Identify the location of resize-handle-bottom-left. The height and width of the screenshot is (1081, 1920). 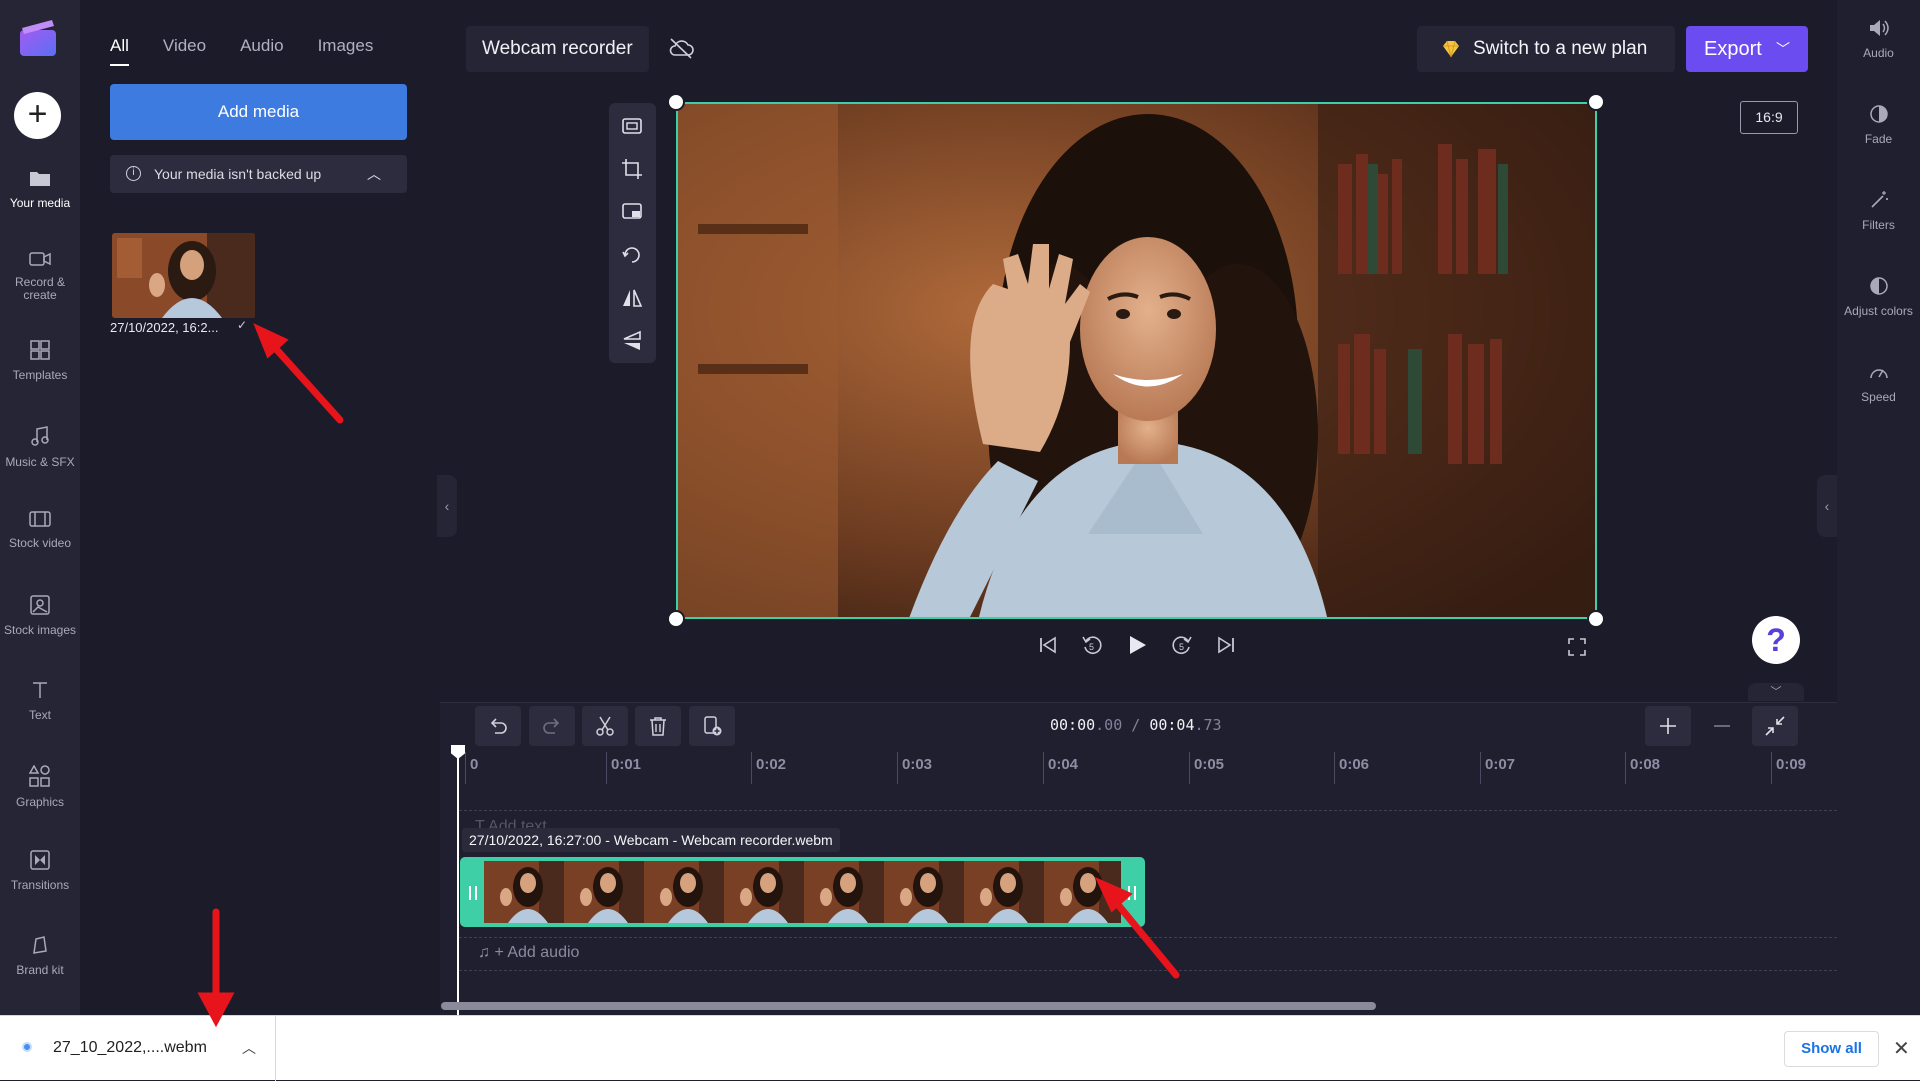
(676, 619).